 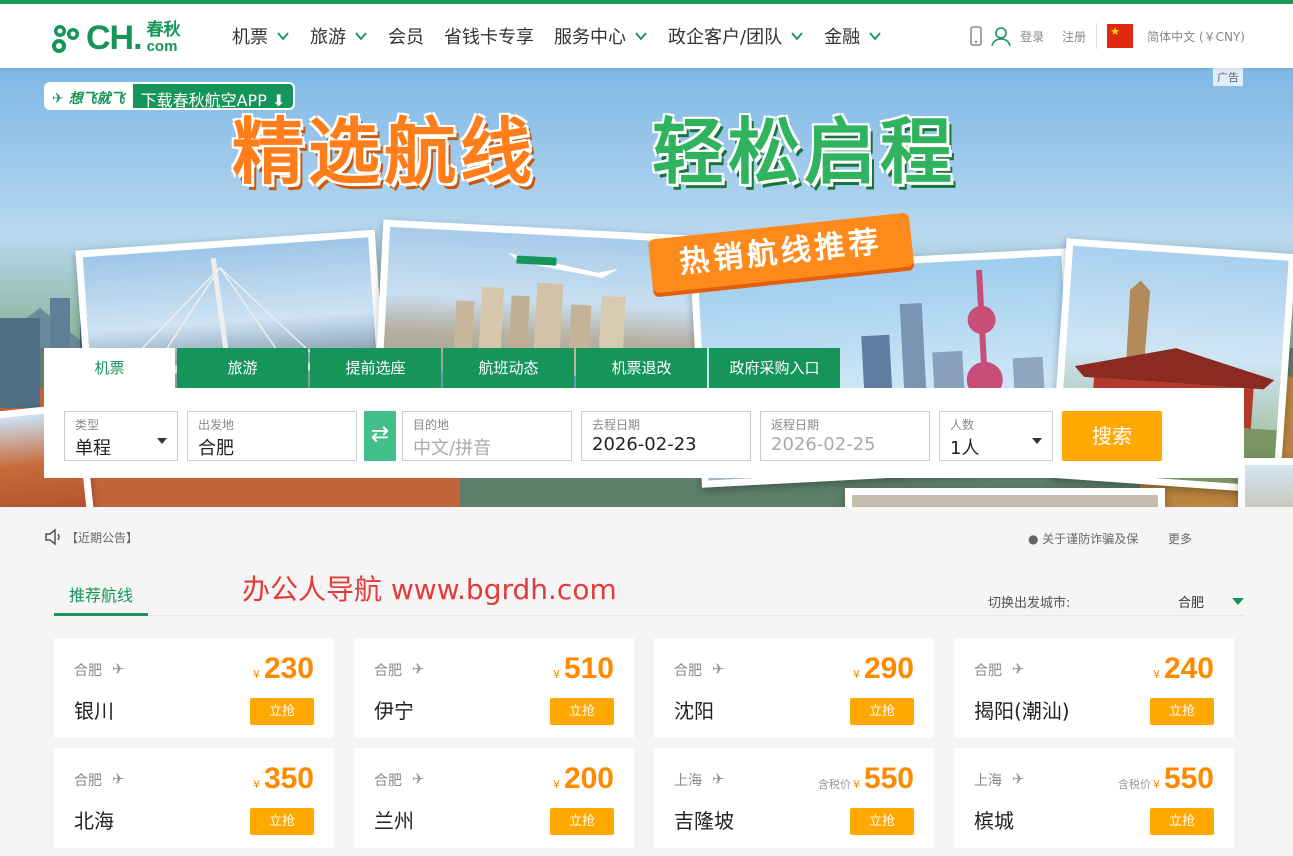 I want to click on china-flag-icon: ★, so click(x=1120, y=36).